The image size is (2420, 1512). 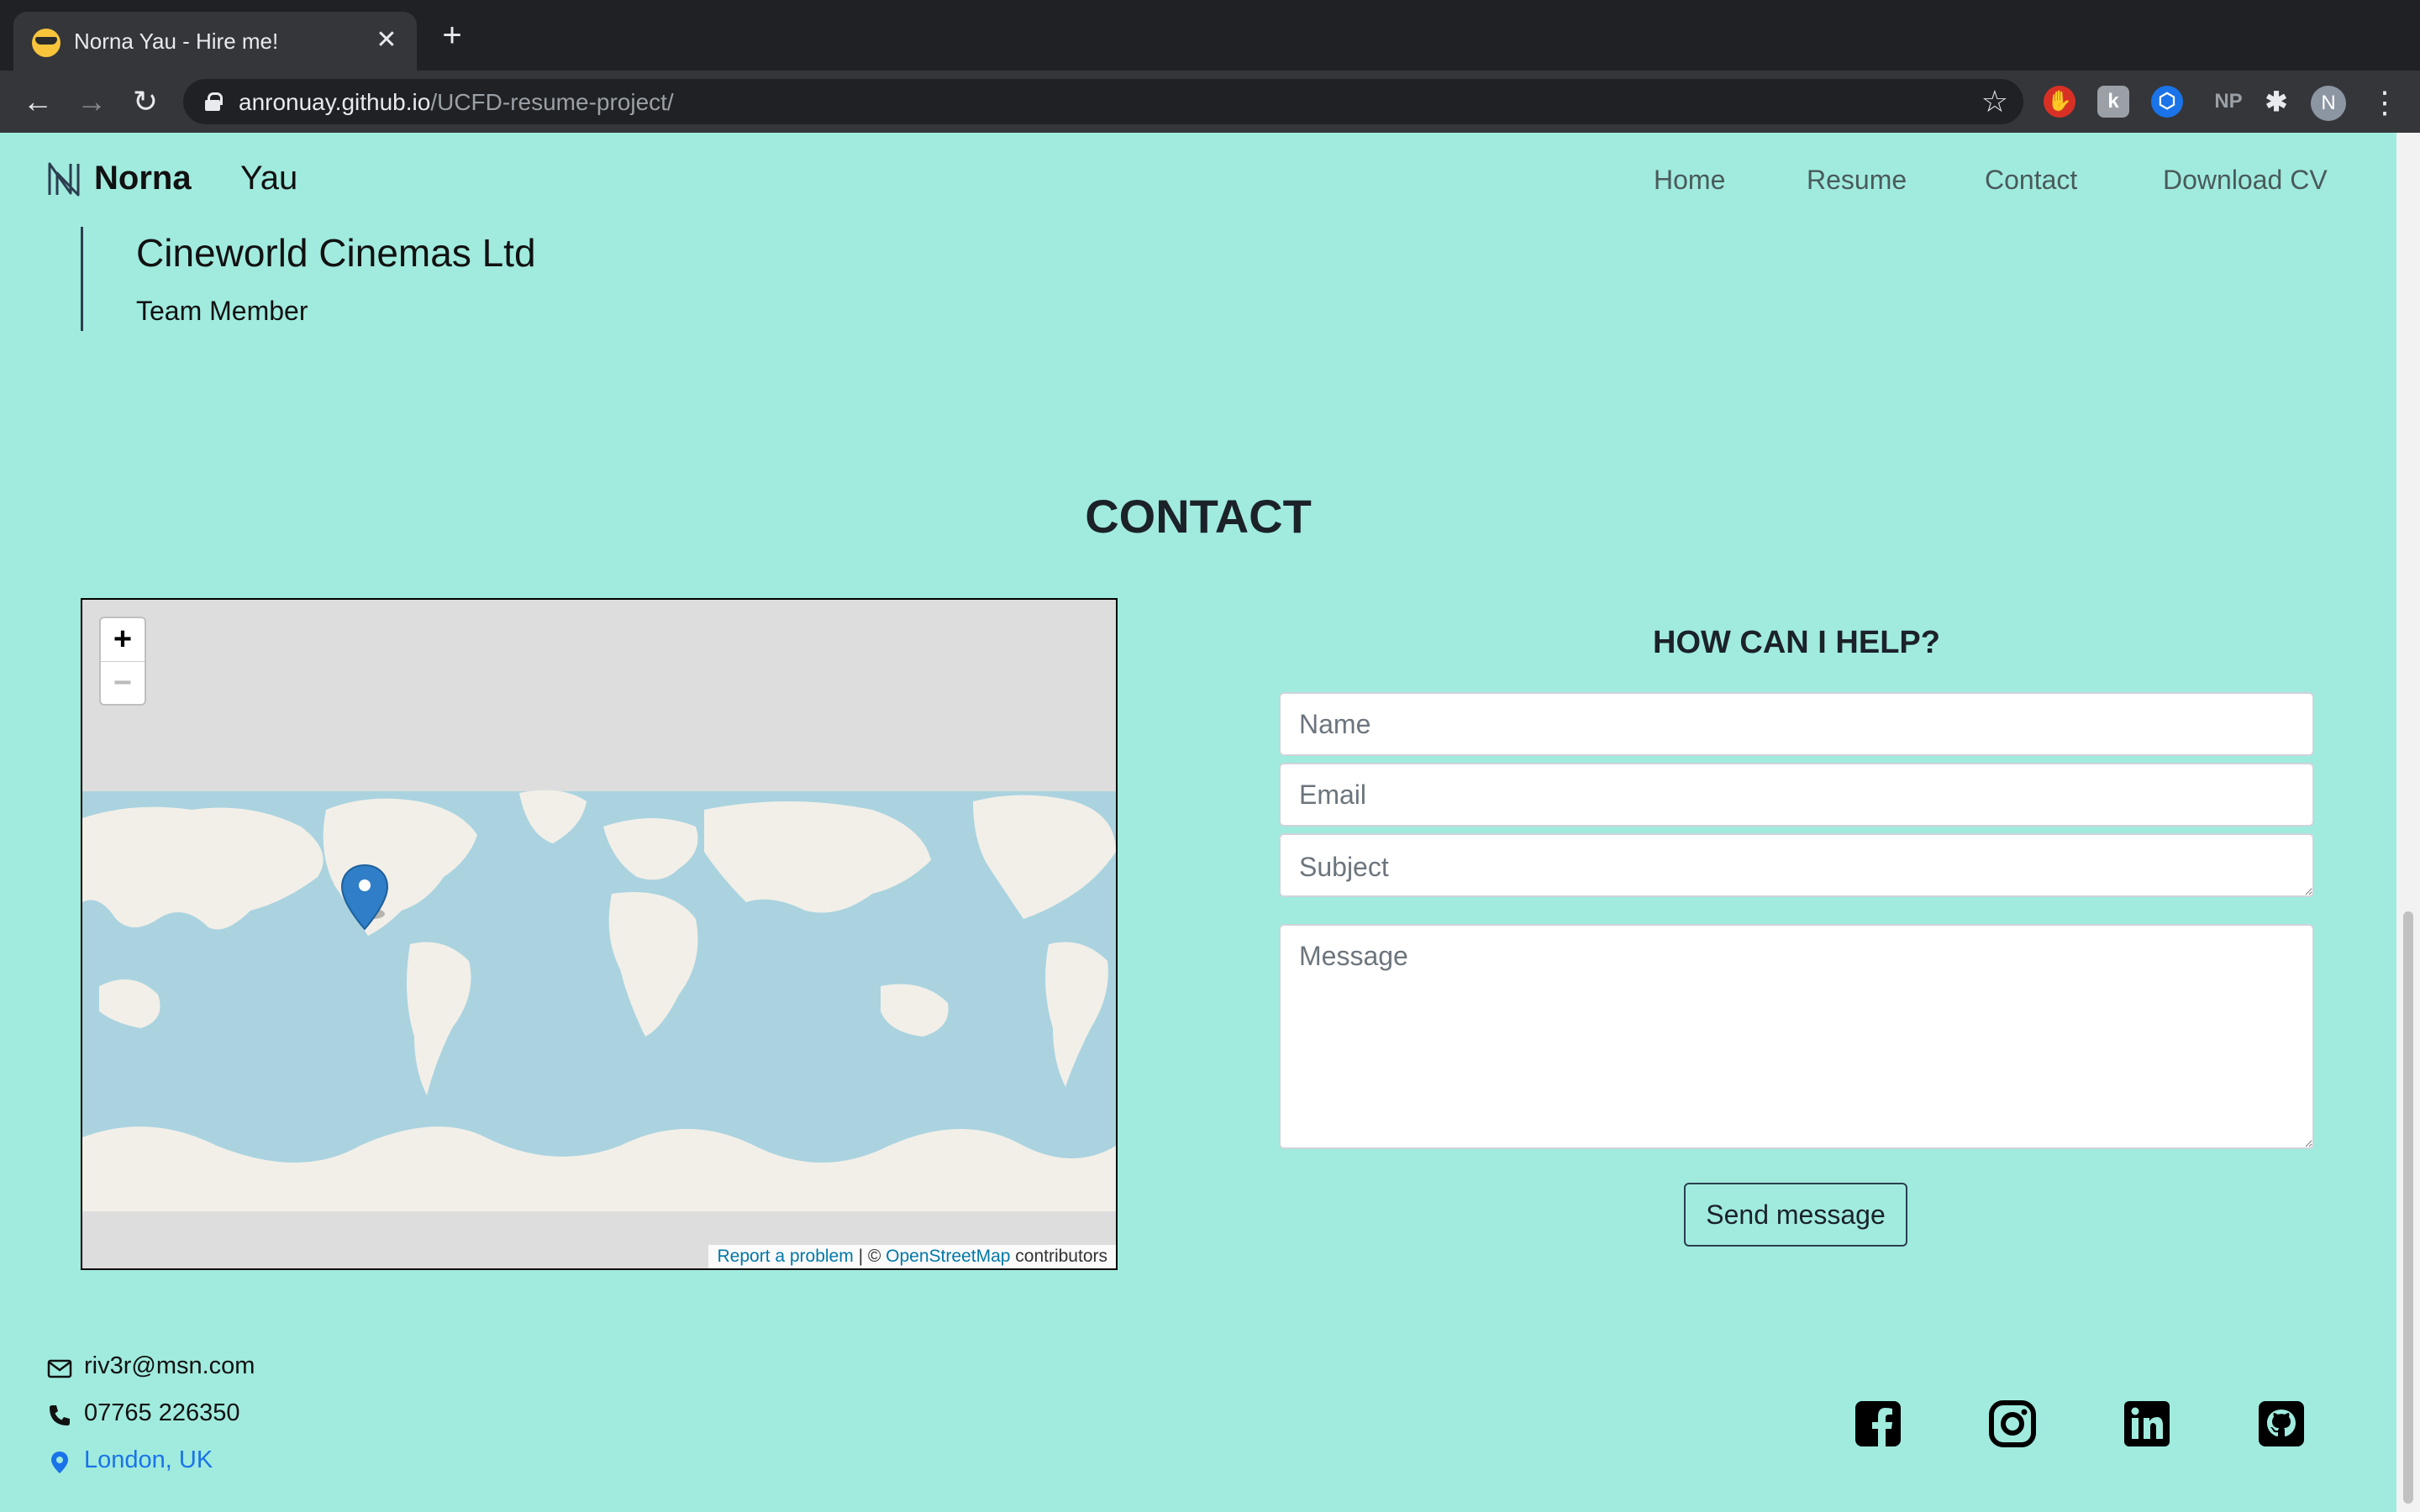 What do you see at coordinates (145, 102) in the screenshot?
I see `reload-icon: ↻` at bounding box center [145, 102].